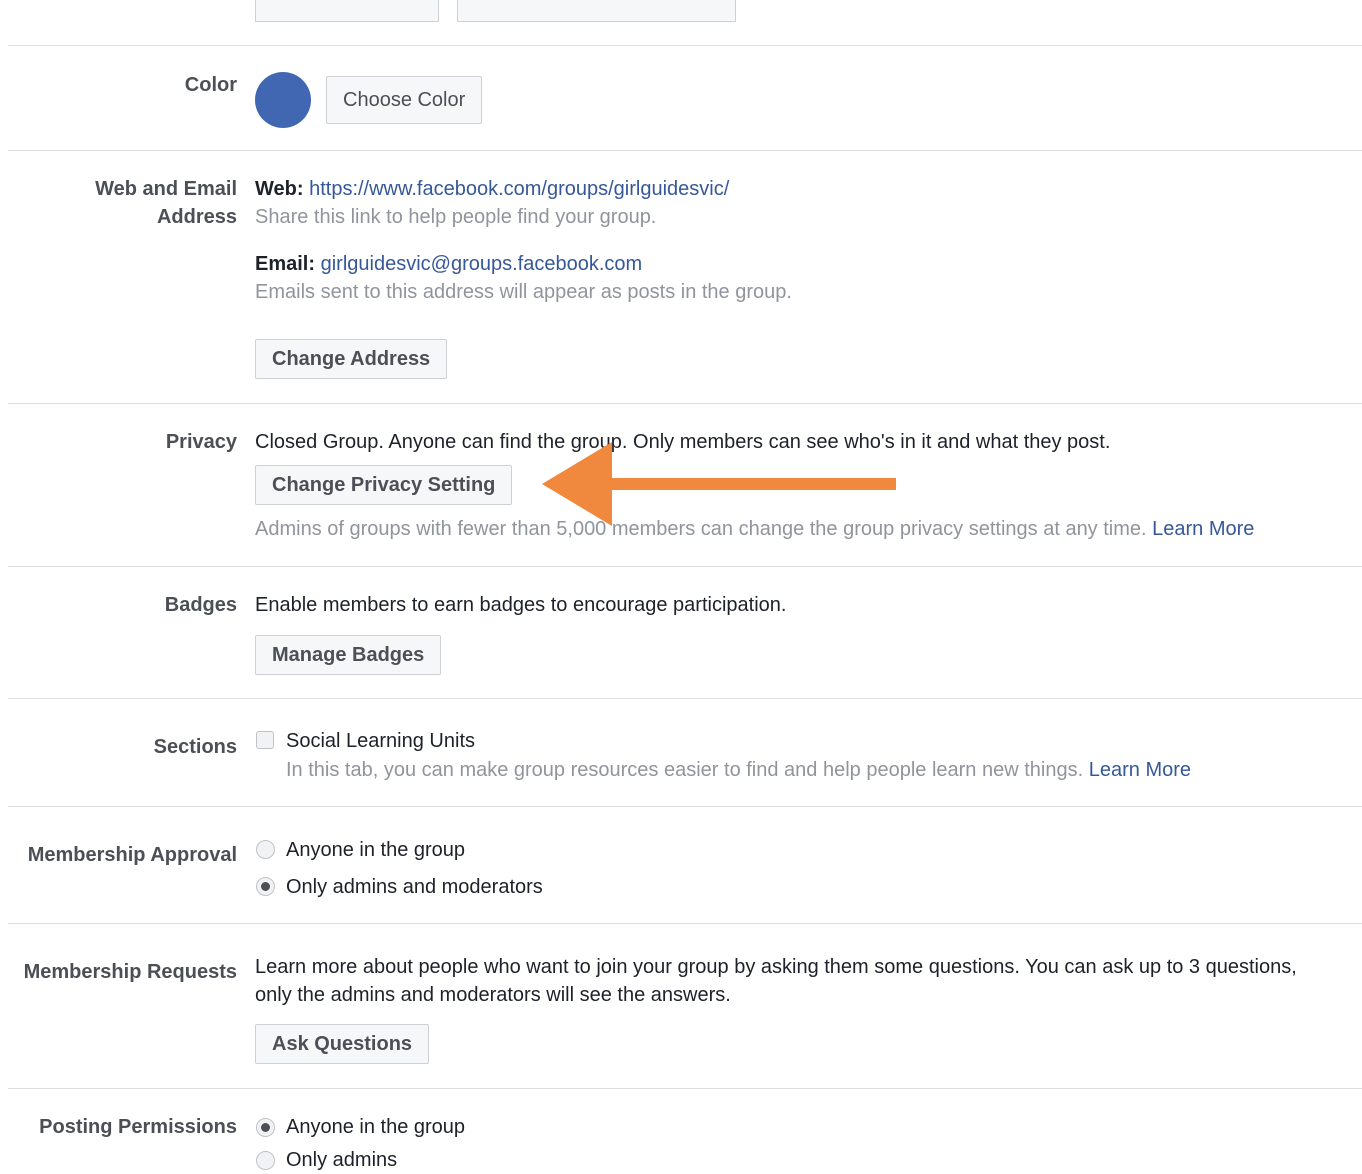 This screenshot has height=1174, width=1362. I want to click on email-address-link: girlguidesvic@groups.facebook.com, so click(482, 264).